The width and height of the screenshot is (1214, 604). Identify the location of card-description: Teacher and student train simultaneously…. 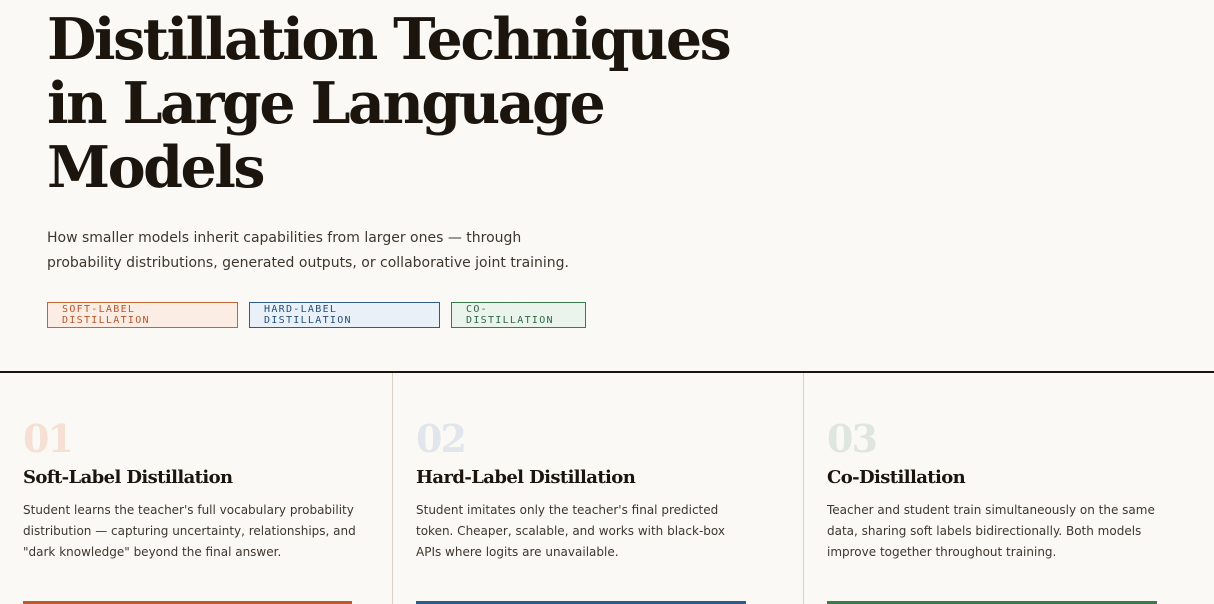
(991, 531).